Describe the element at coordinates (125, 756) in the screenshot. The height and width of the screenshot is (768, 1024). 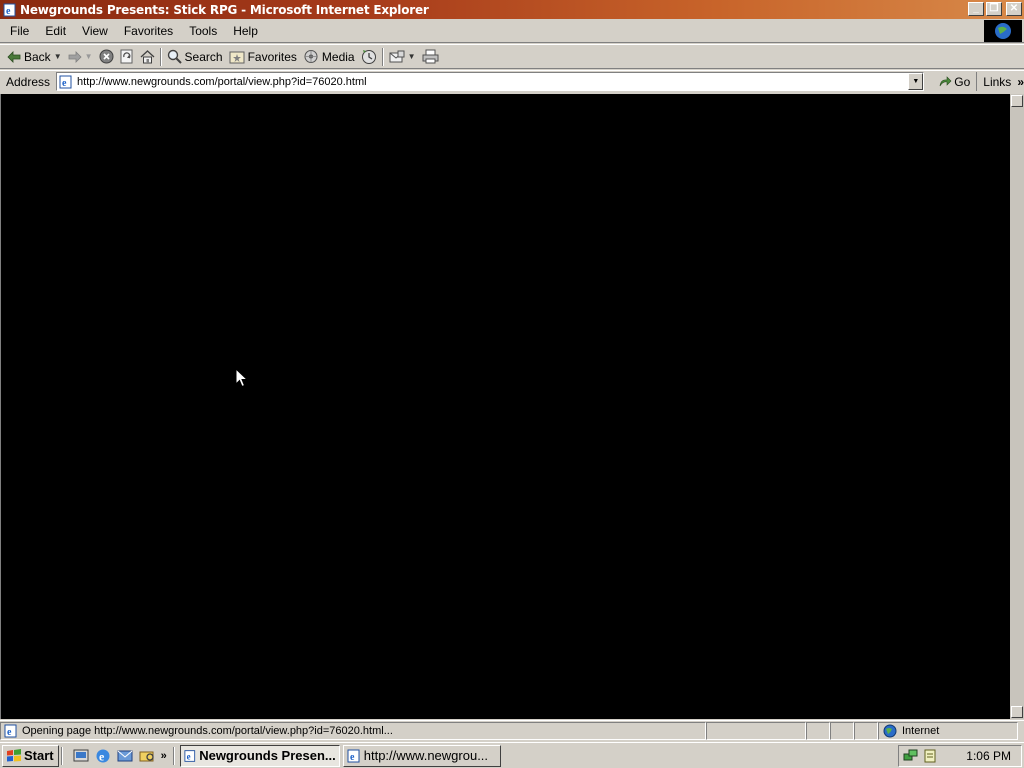
I see `outlook-launch-icon` at that location.